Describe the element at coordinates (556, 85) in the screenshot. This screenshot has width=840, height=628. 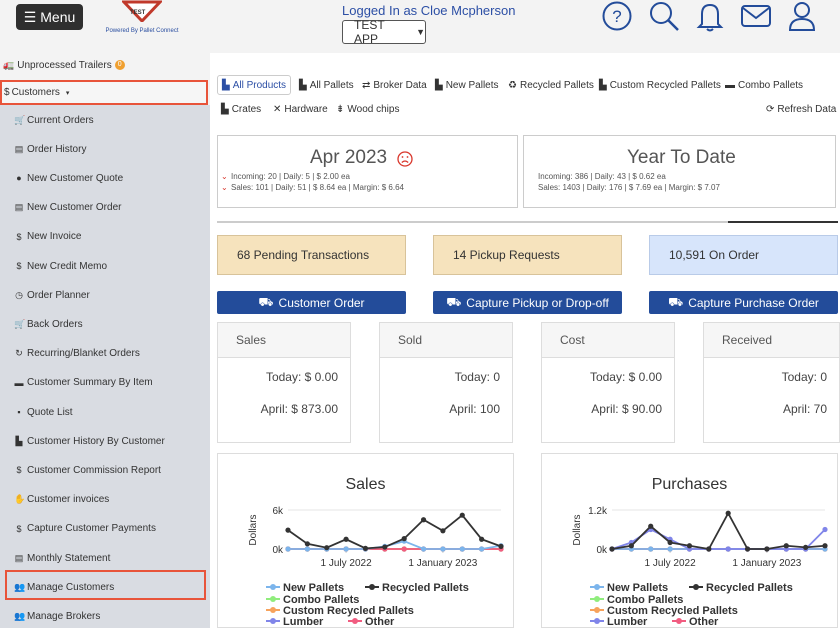
I see `tab-label: Recycled Pallets` at that location.